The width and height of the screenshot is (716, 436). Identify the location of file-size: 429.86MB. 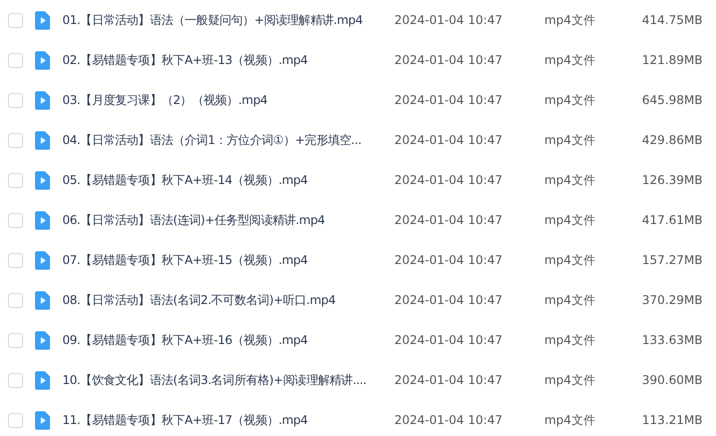
(672, 140).